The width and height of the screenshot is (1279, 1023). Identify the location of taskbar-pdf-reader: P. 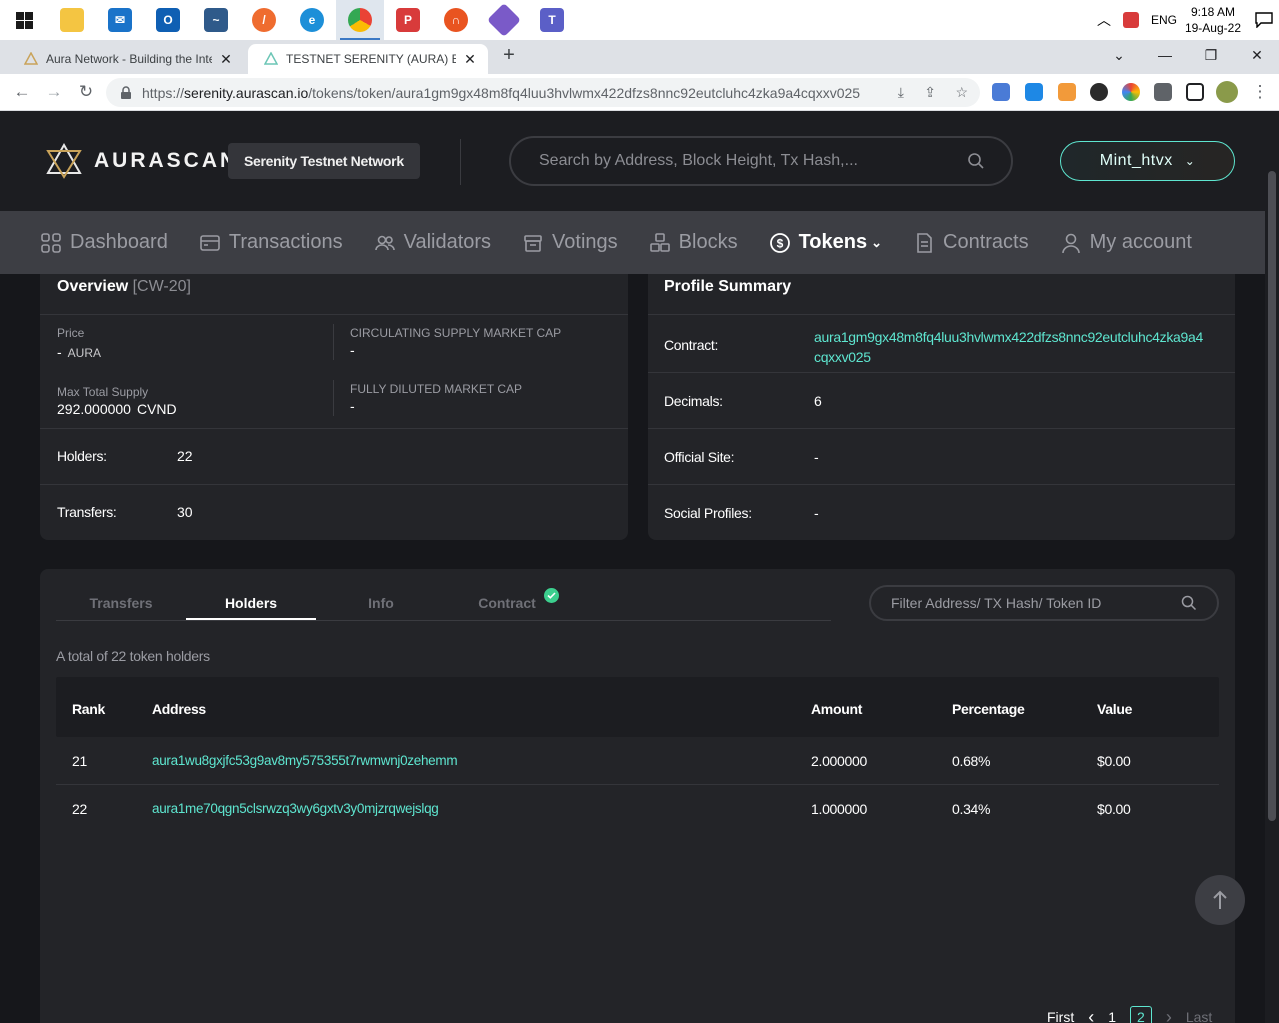
(408, 20).